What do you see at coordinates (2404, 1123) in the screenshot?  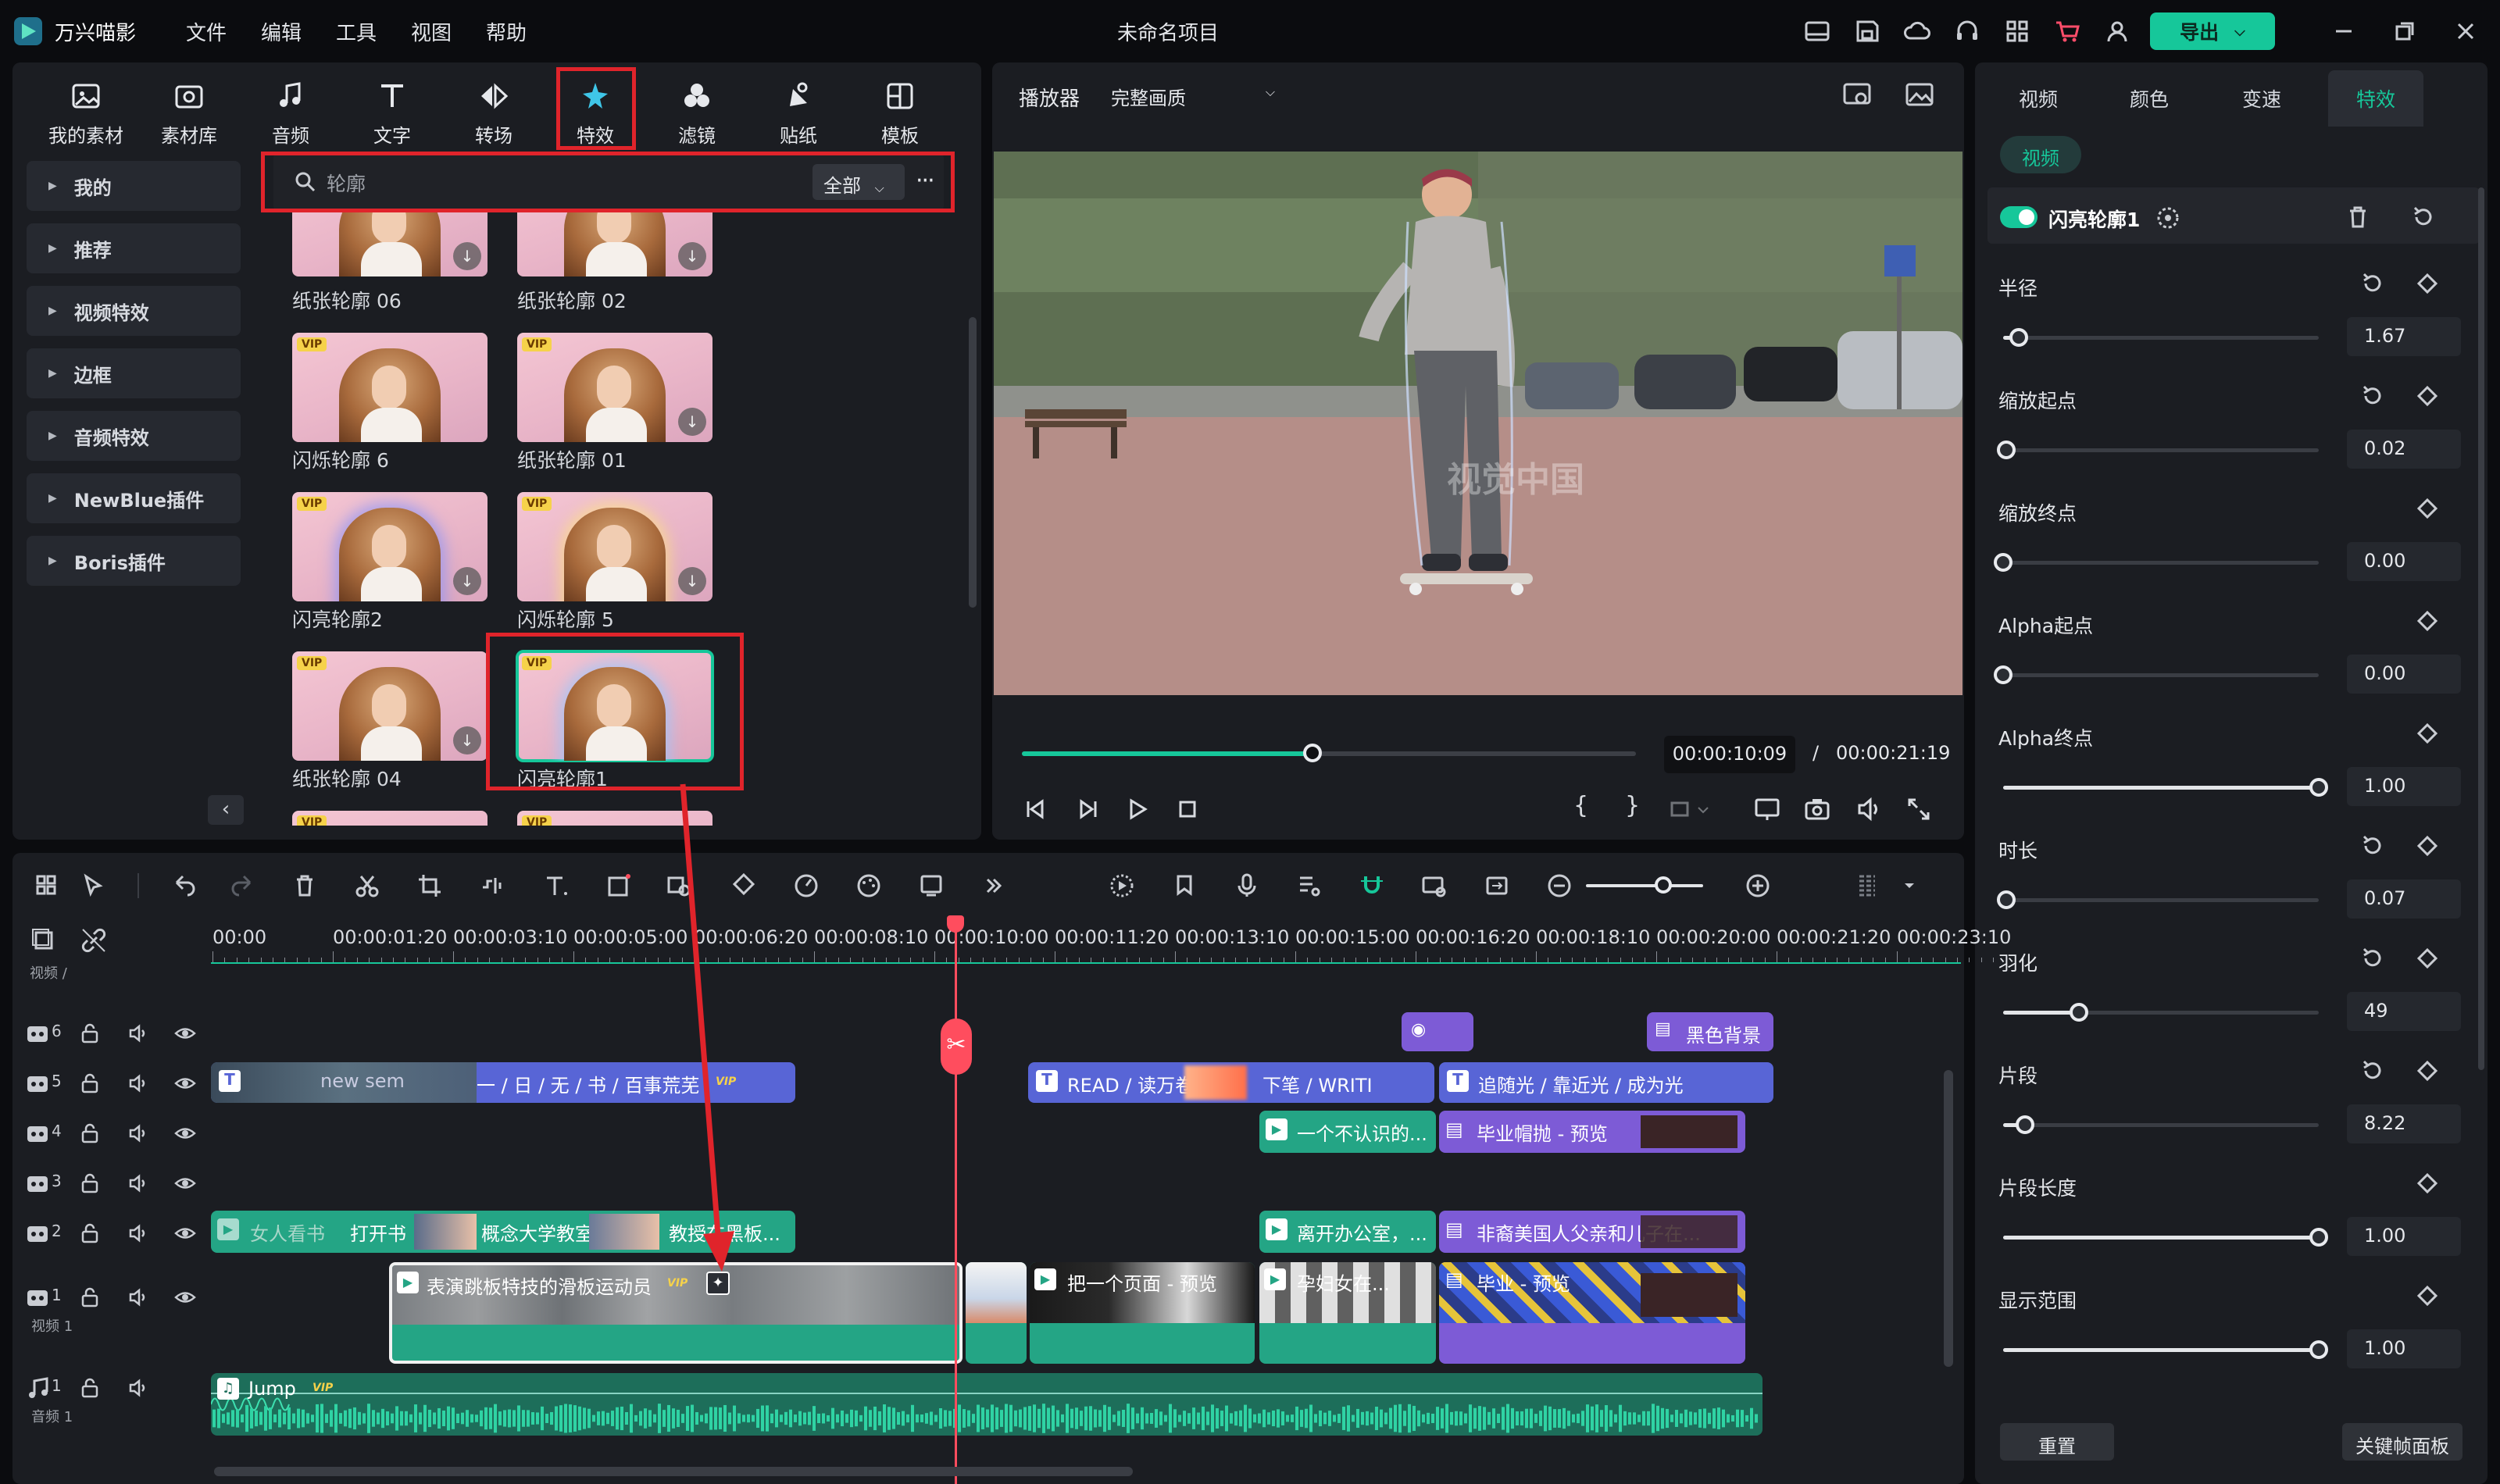 I see `param-value-input: 8.22` at bounding box center [2404, 1123].